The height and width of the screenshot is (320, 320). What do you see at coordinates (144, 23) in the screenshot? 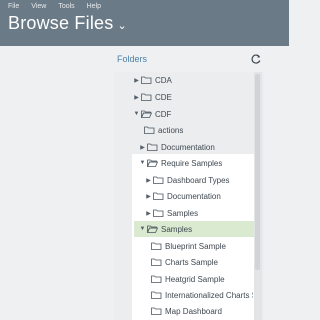
I see `app-header: File View Tools Help Browse Files ⌄` at bounding box center [144, 23].